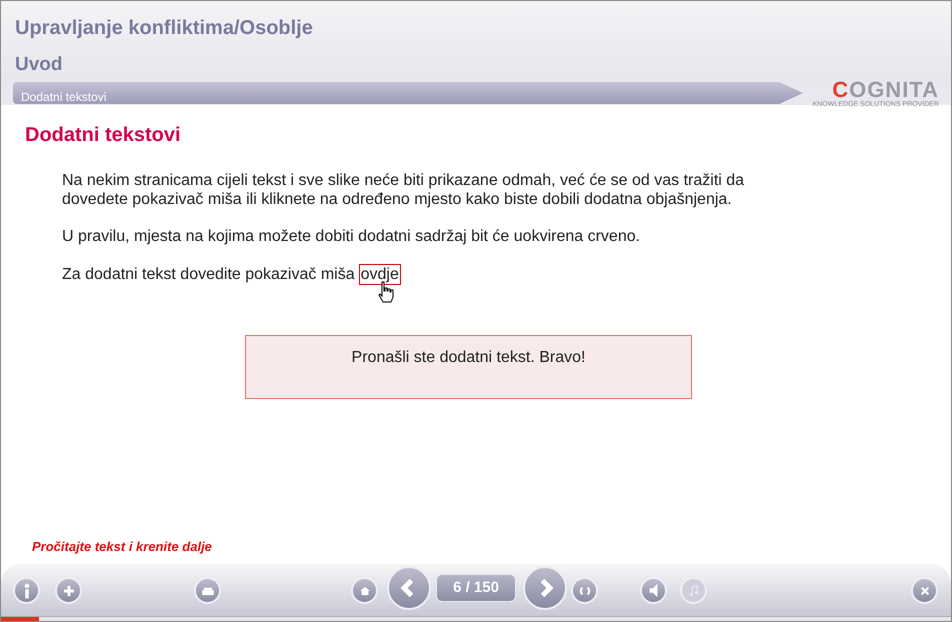  Describe the element at coordinates (164, 28) in the screenshot. I see `course-title: Upravljanje konfliktima/Osoblje` at that location.